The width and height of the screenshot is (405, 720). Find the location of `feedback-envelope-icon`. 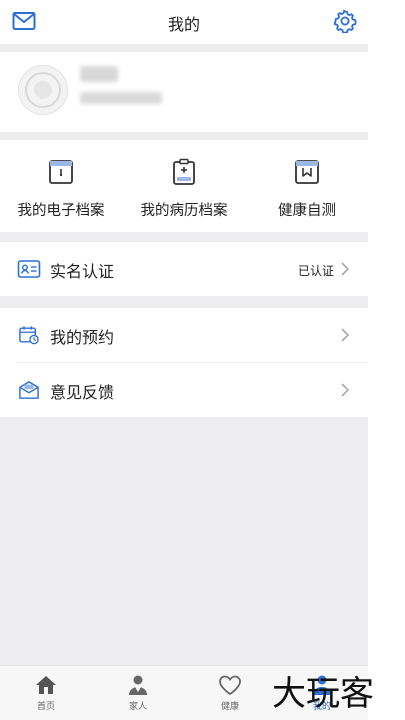

feedback-envelope-icon is located at coordinates (29, 390).